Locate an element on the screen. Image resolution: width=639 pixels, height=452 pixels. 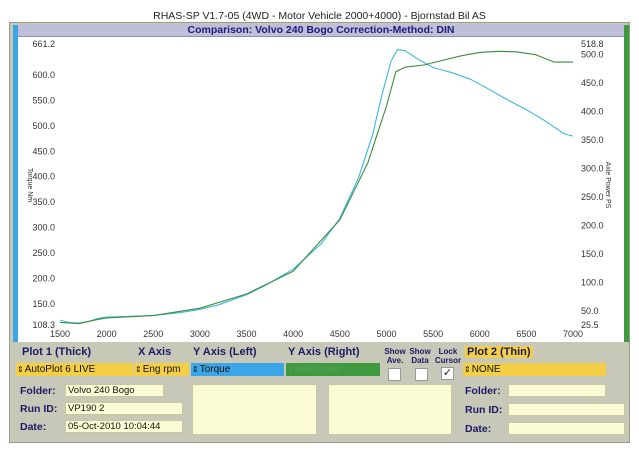
x-axis-label: X Axis is located at coordinates (155, 352).